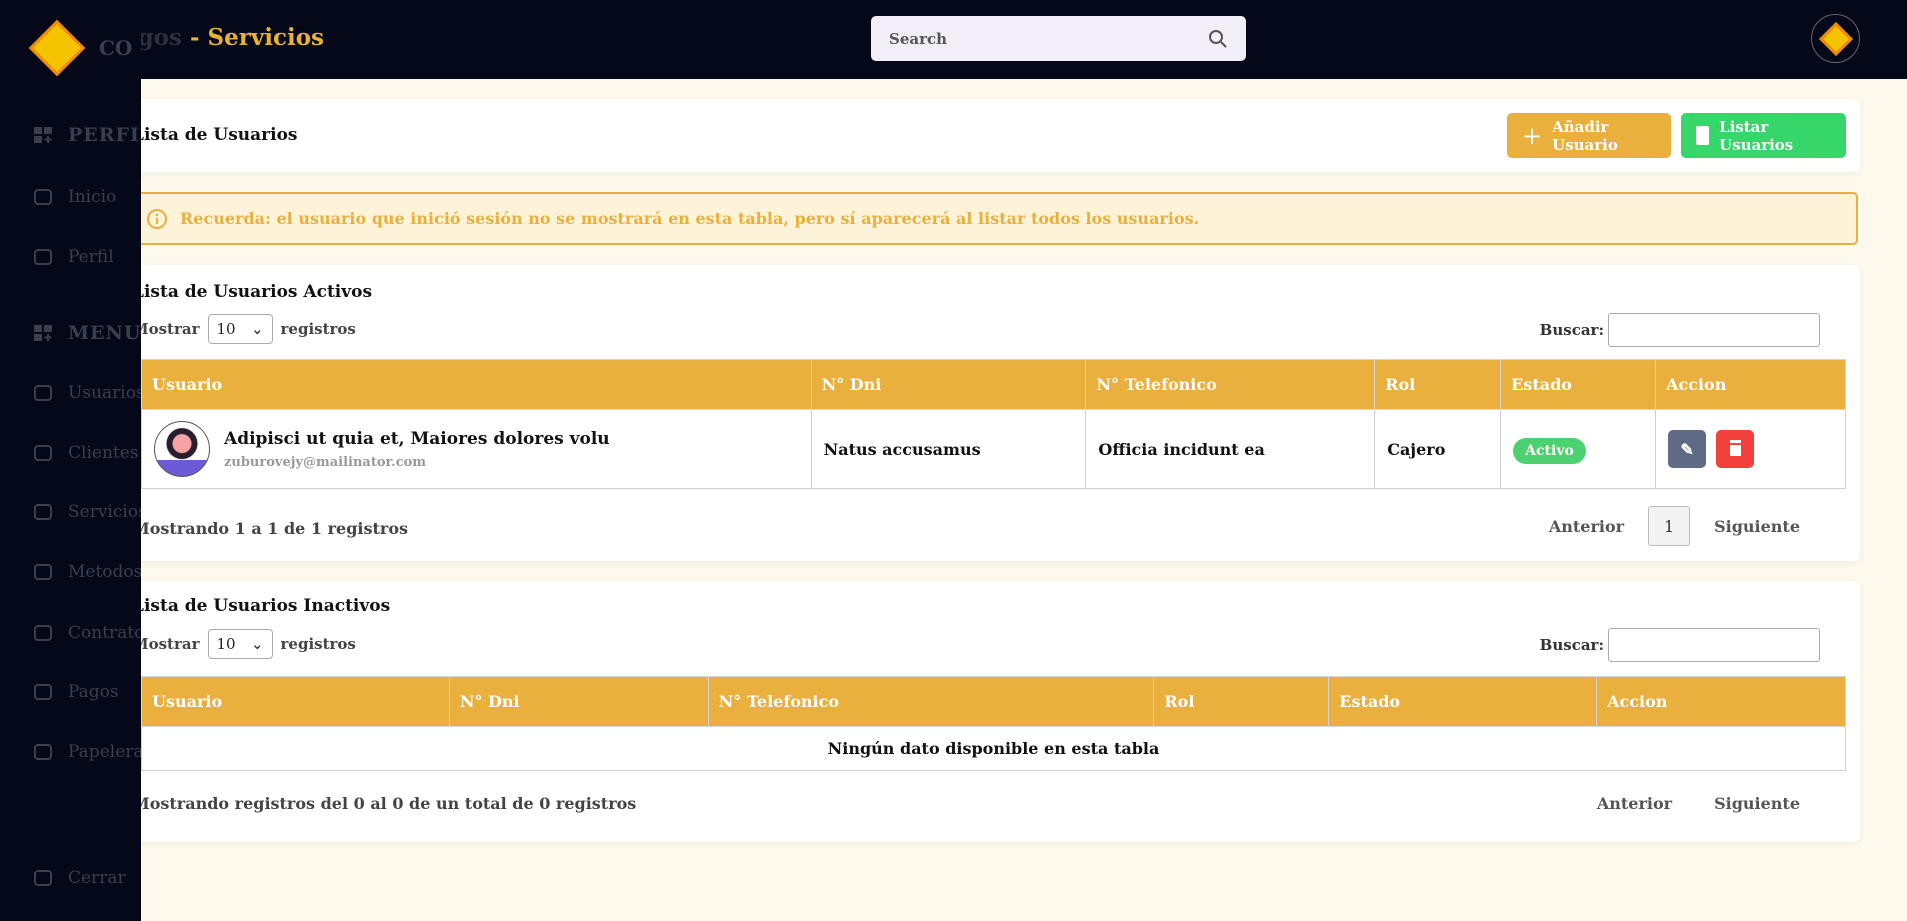 The width and height of the screenshot is (1907, 921). Describe the element at coordinates (948, 449) in the screenshot. I see `dni-cell: Natus accusamus` at that location.